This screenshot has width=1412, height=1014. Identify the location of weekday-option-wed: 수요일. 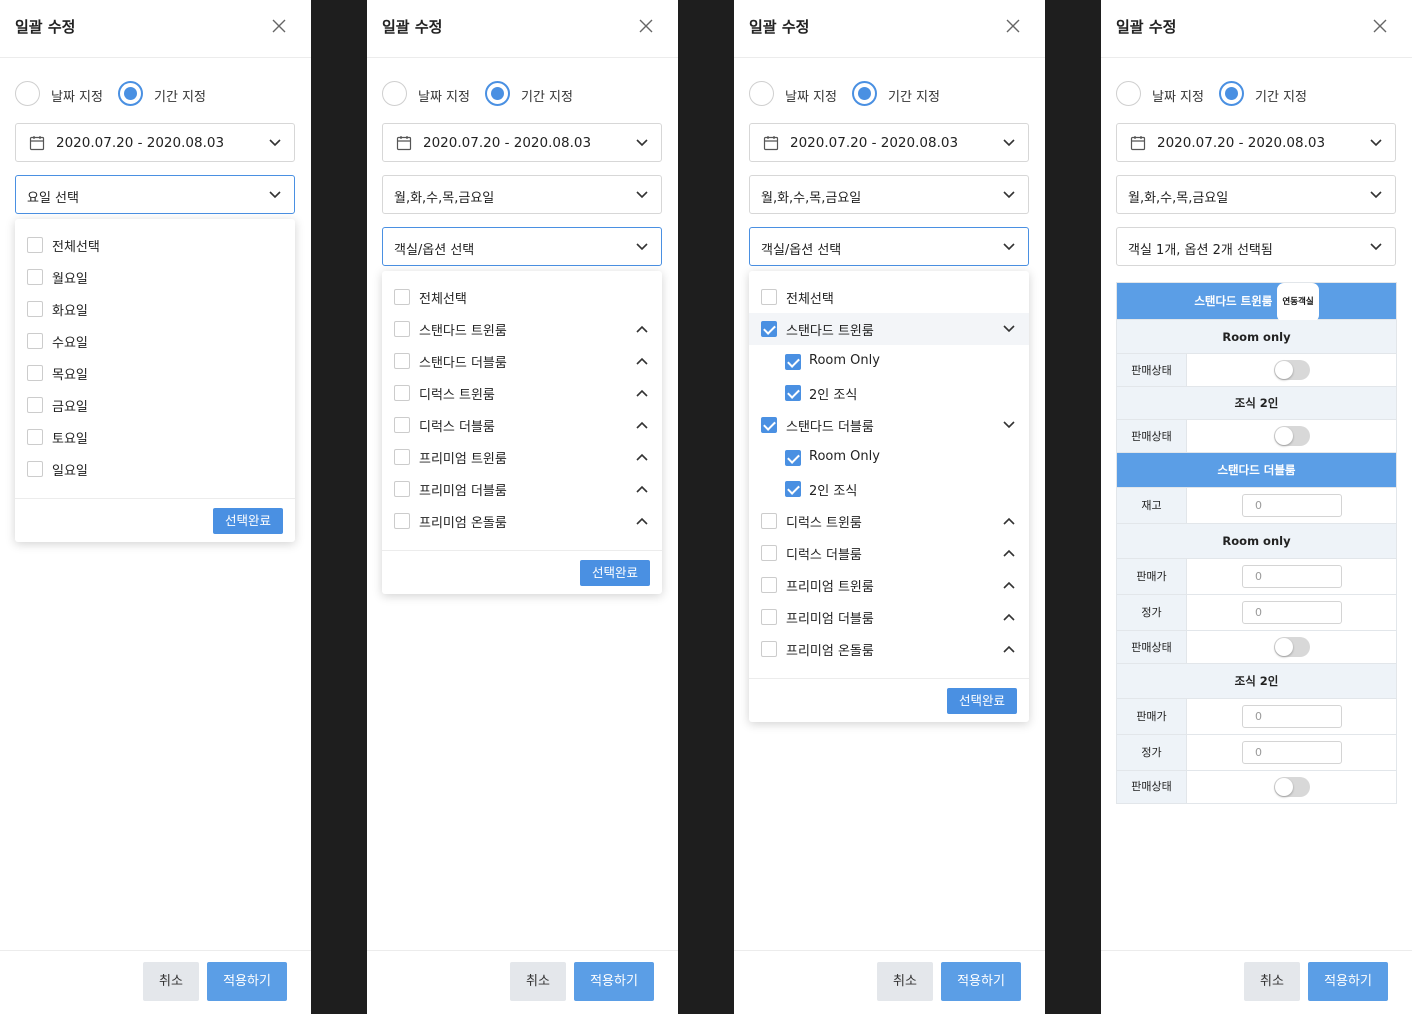
(155, 341).